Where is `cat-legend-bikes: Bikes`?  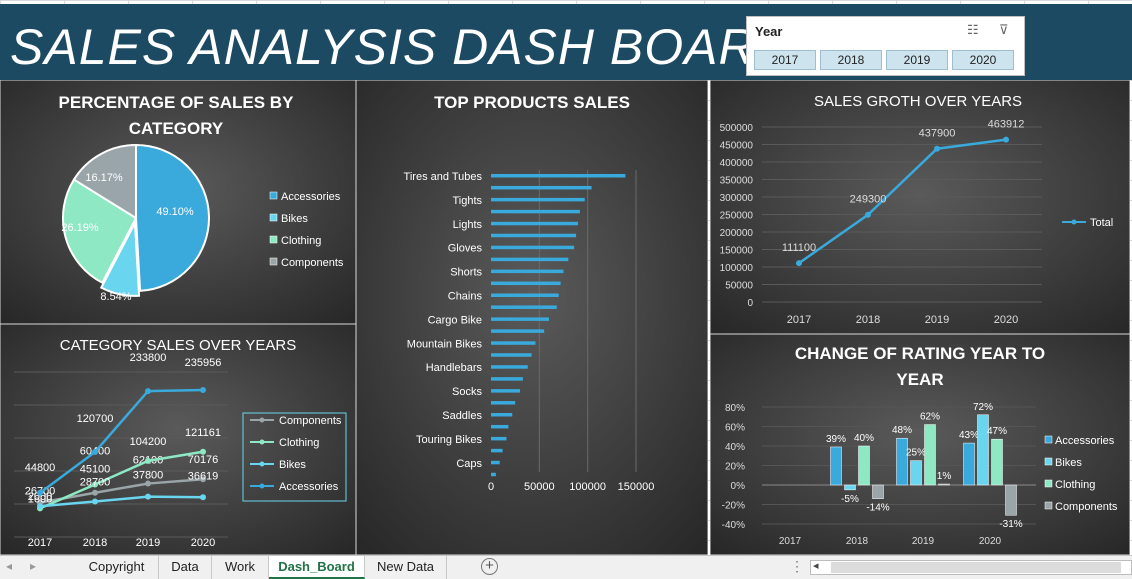 cat-legend-bikes: Bikes is located at coordinates (292, 465).